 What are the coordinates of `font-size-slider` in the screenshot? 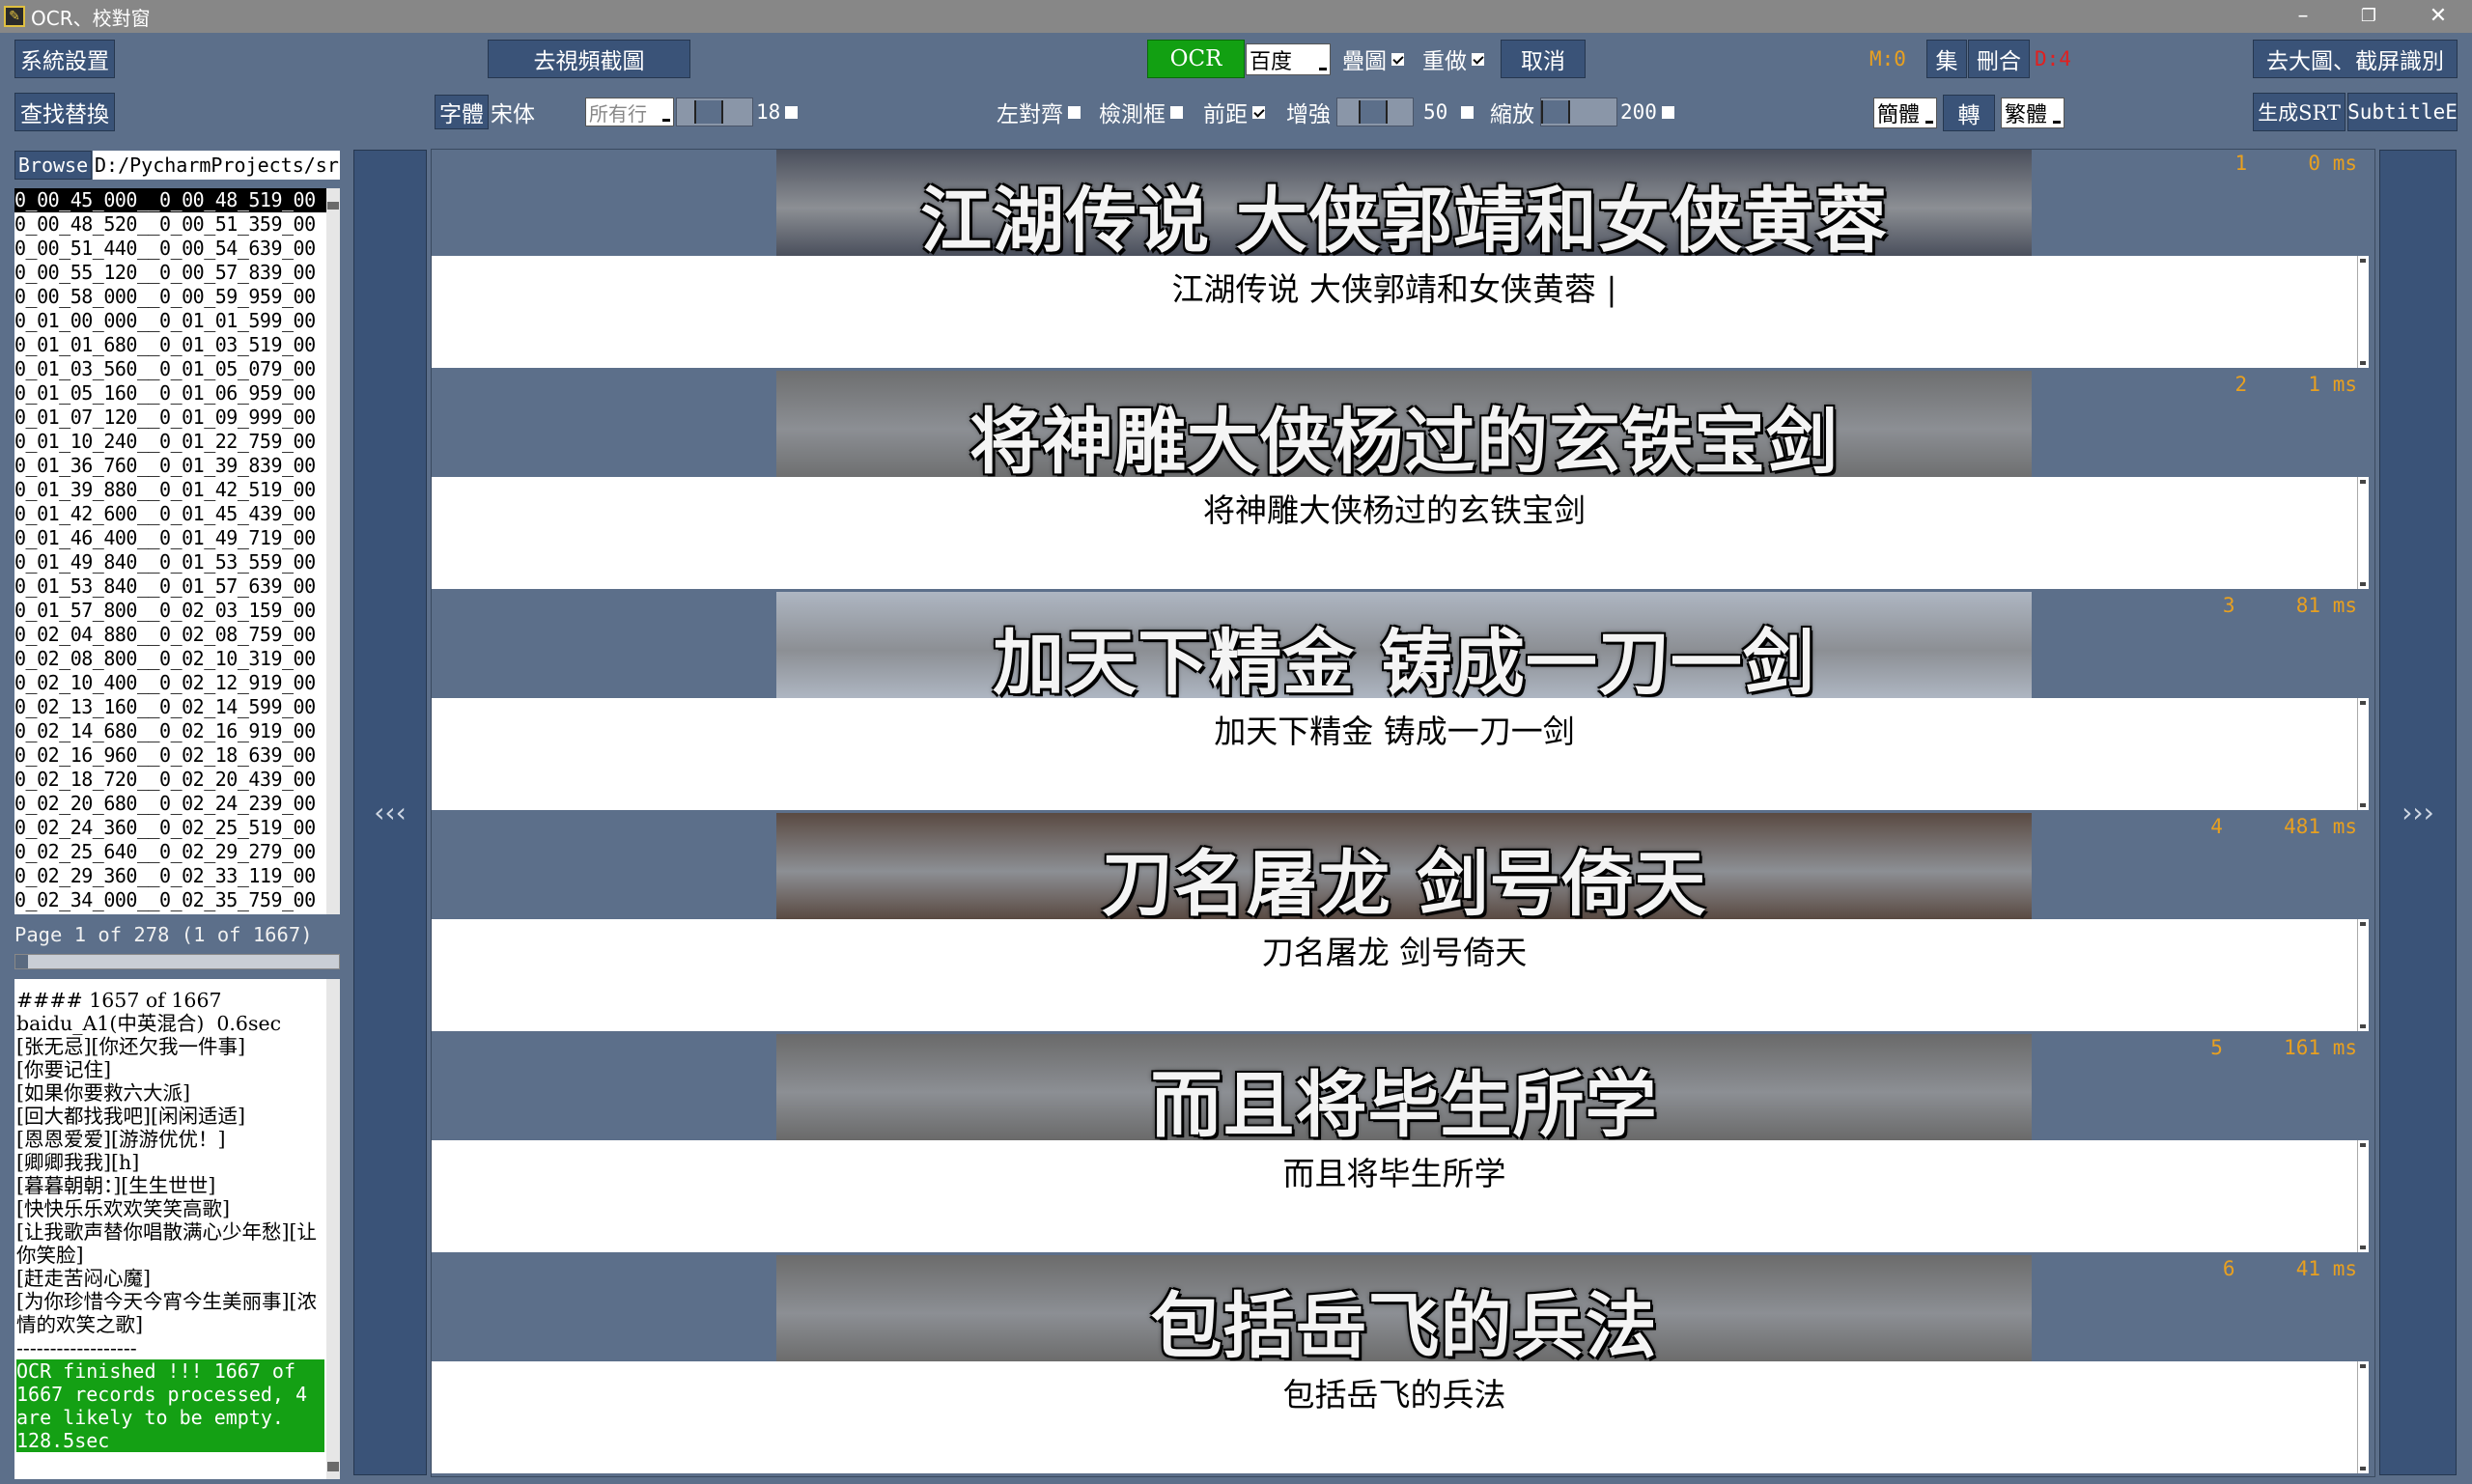 It's located at (714, 112).